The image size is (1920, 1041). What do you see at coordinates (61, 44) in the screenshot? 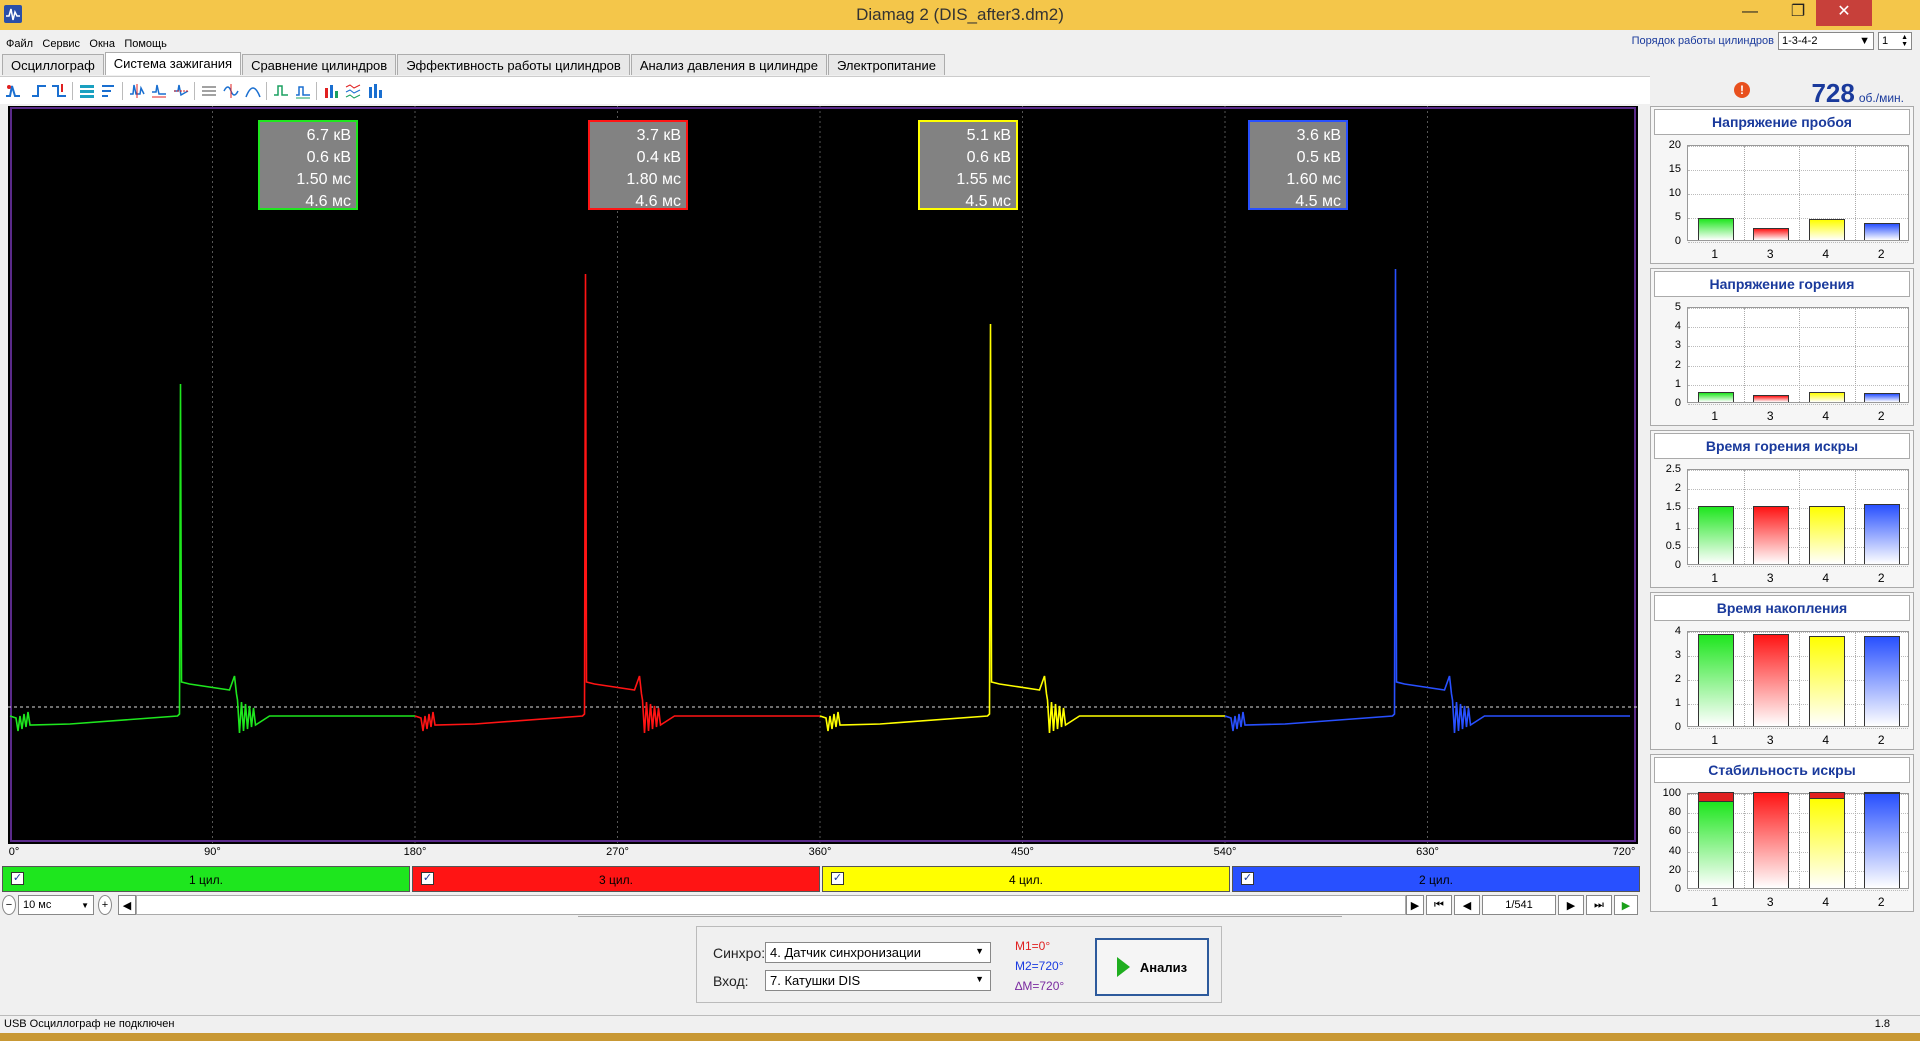
I see `menu-service: Сервис` at bounding box center [61, 44].